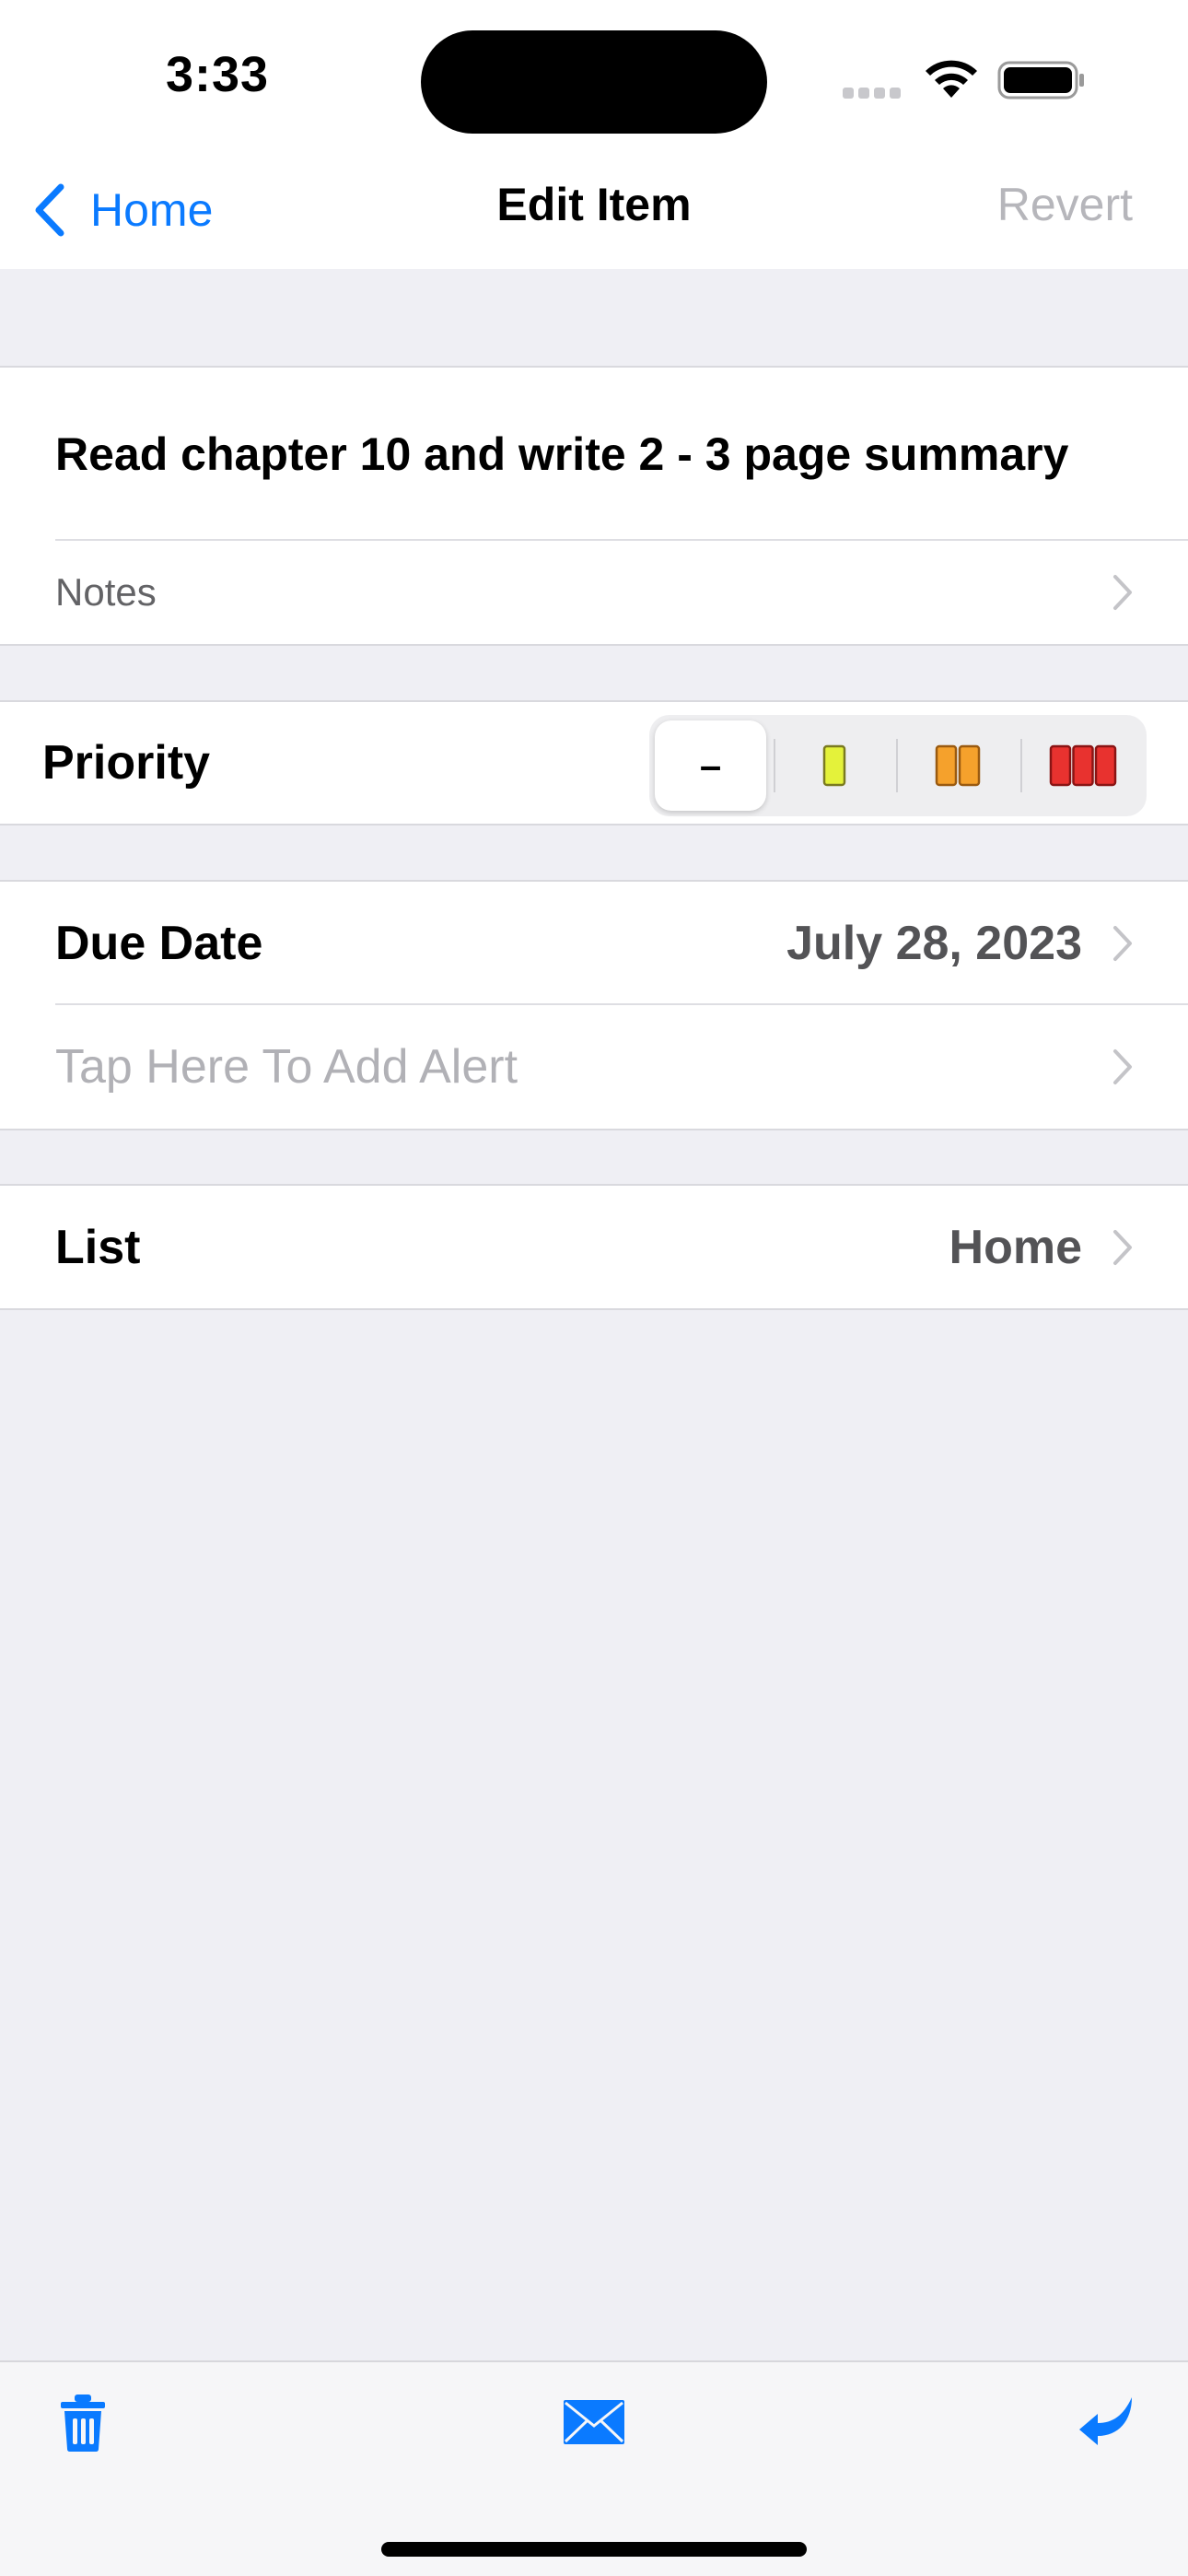  I want to click on priority-high-icon, so click(1082, 765).